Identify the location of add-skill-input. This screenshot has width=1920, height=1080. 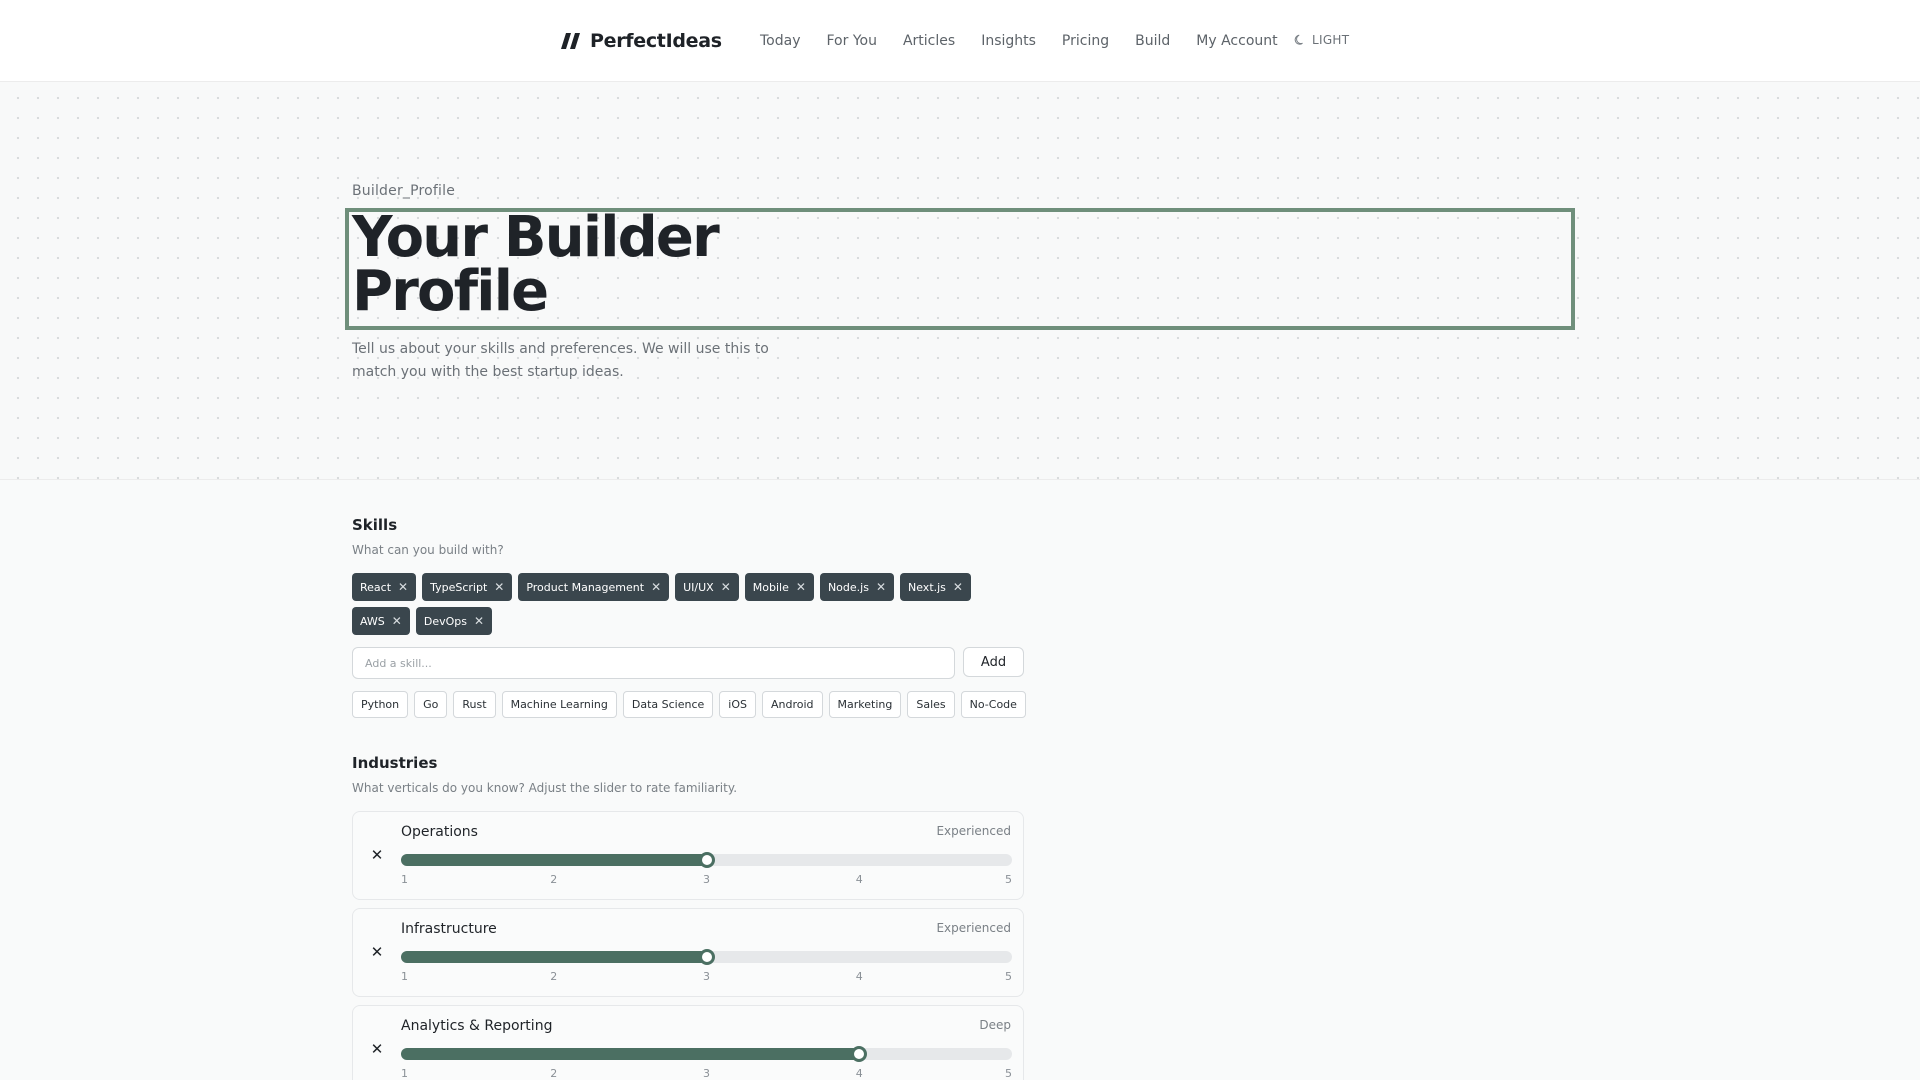
(653, 663).